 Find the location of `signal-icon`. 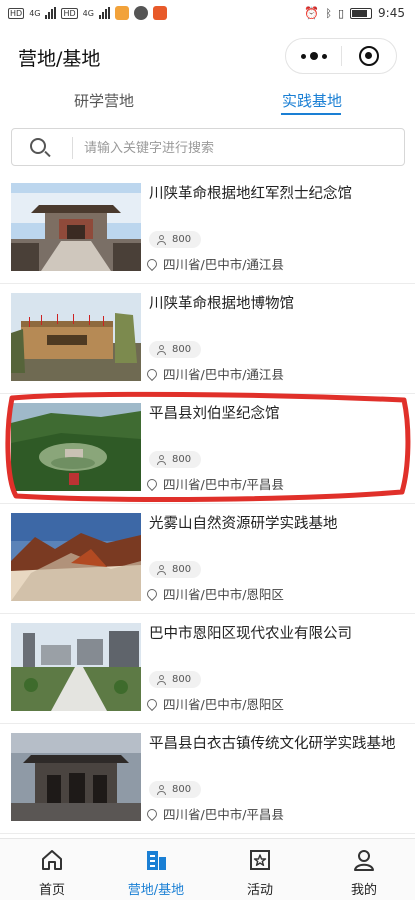

signal-icon is located at coordinates (51, 13).